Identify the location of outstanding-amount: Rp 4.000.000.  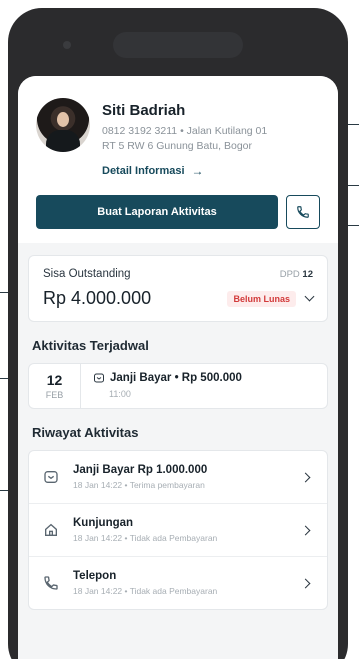
(97, 298).